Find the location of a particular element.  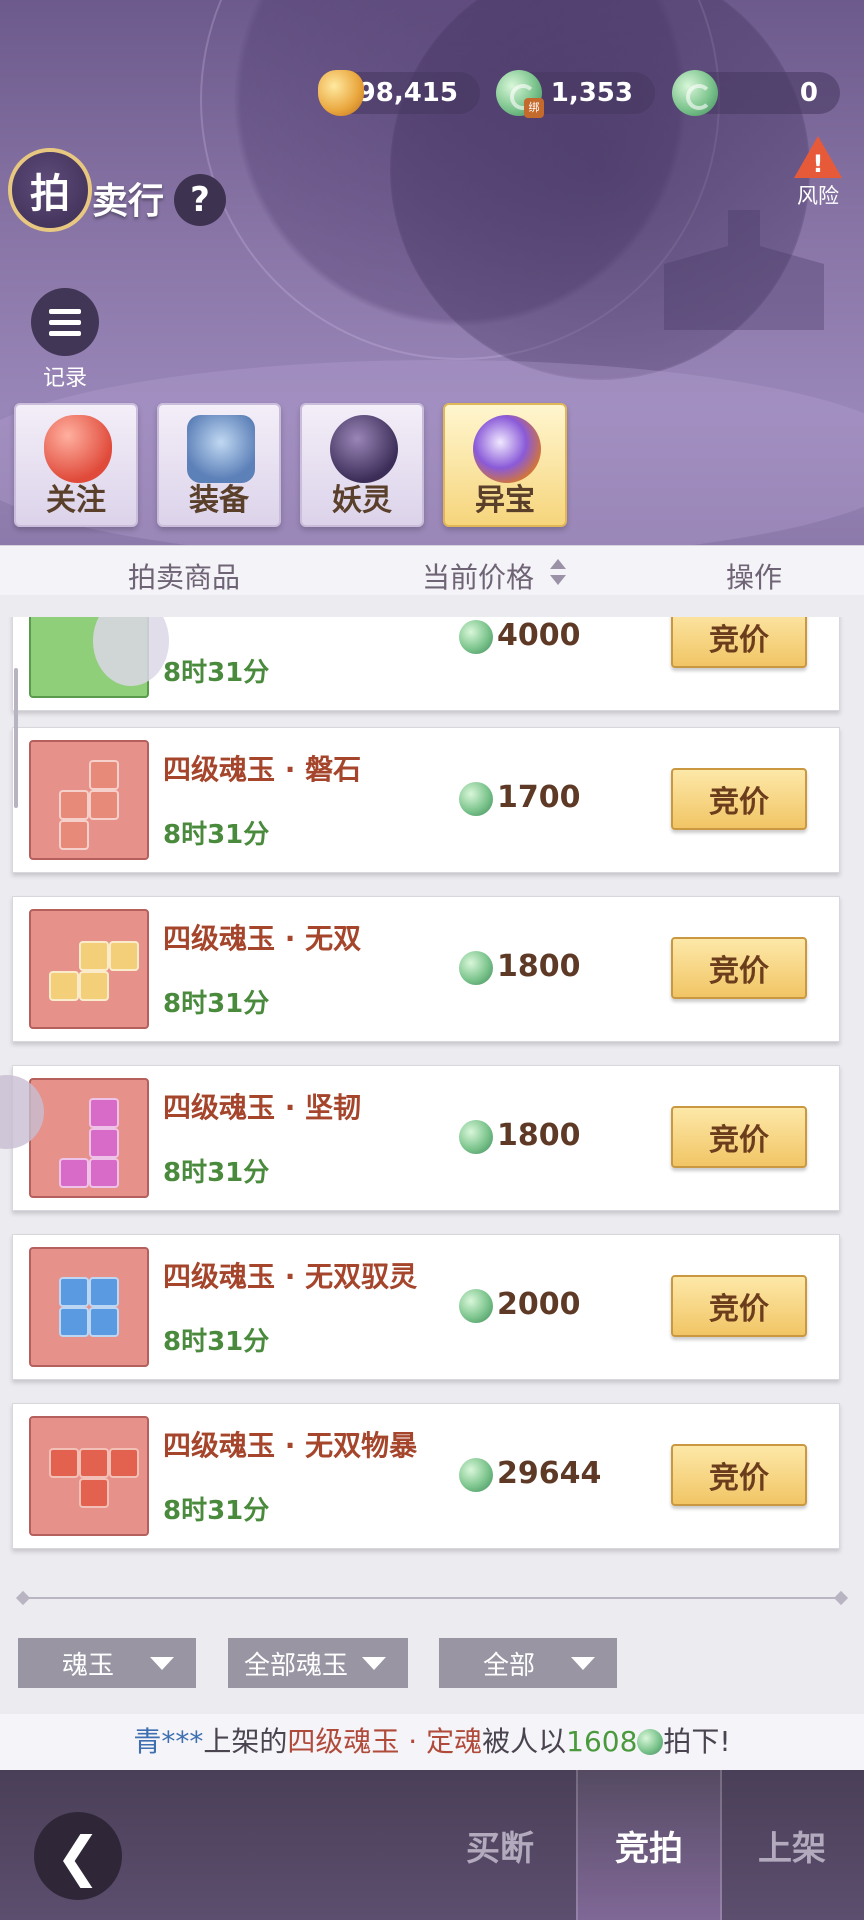

table-header: 拍卖商品 当前价格 操作 is located at coordinates (432, 570).